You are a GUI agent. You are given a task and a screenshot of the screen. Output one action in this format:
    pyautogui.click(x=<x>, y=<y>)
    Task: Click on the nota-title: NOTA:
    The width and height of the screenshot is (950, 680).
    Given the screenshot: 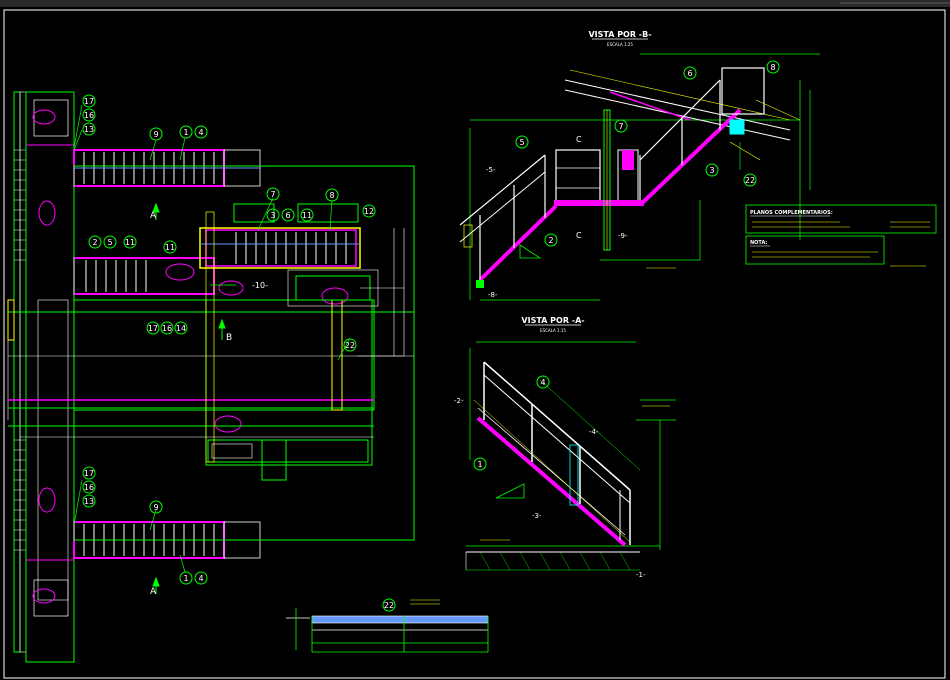 What is the action you would take?
    pyautogui.click(x=758, y=243)
    